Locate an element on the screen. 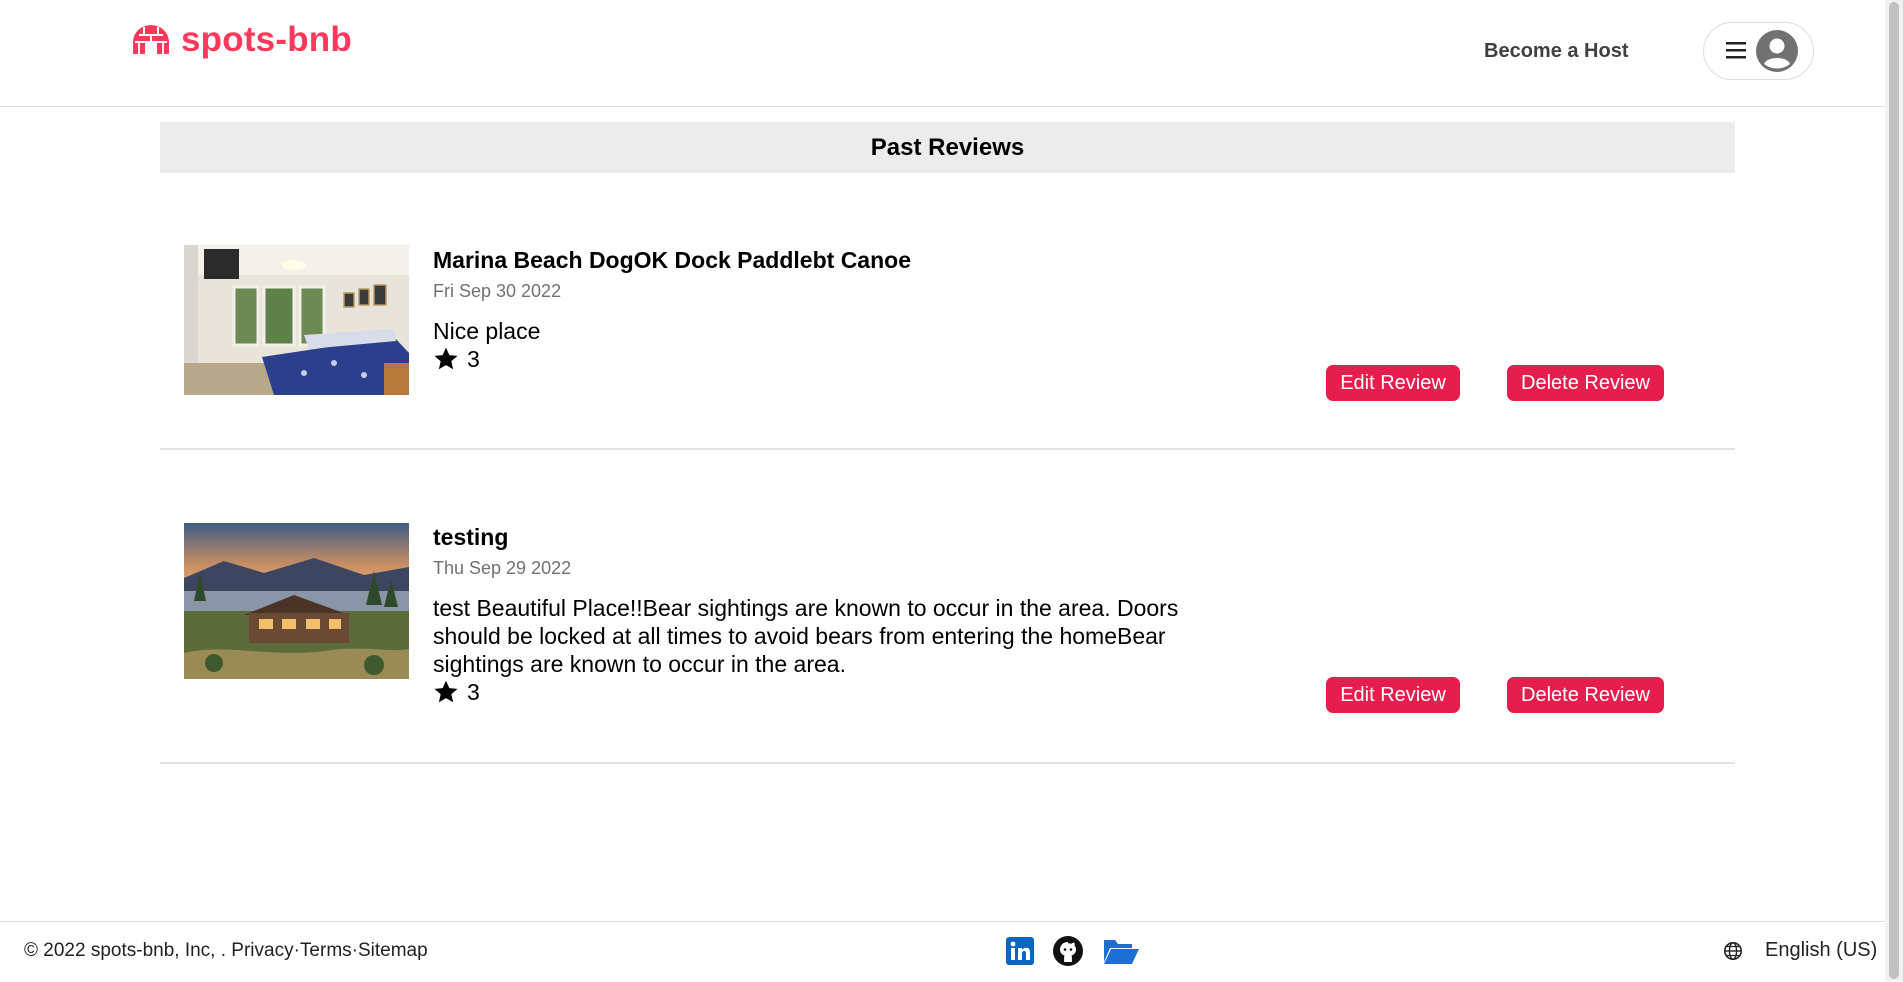  language-selector: English (US) is located at coordinates (1800, 950).